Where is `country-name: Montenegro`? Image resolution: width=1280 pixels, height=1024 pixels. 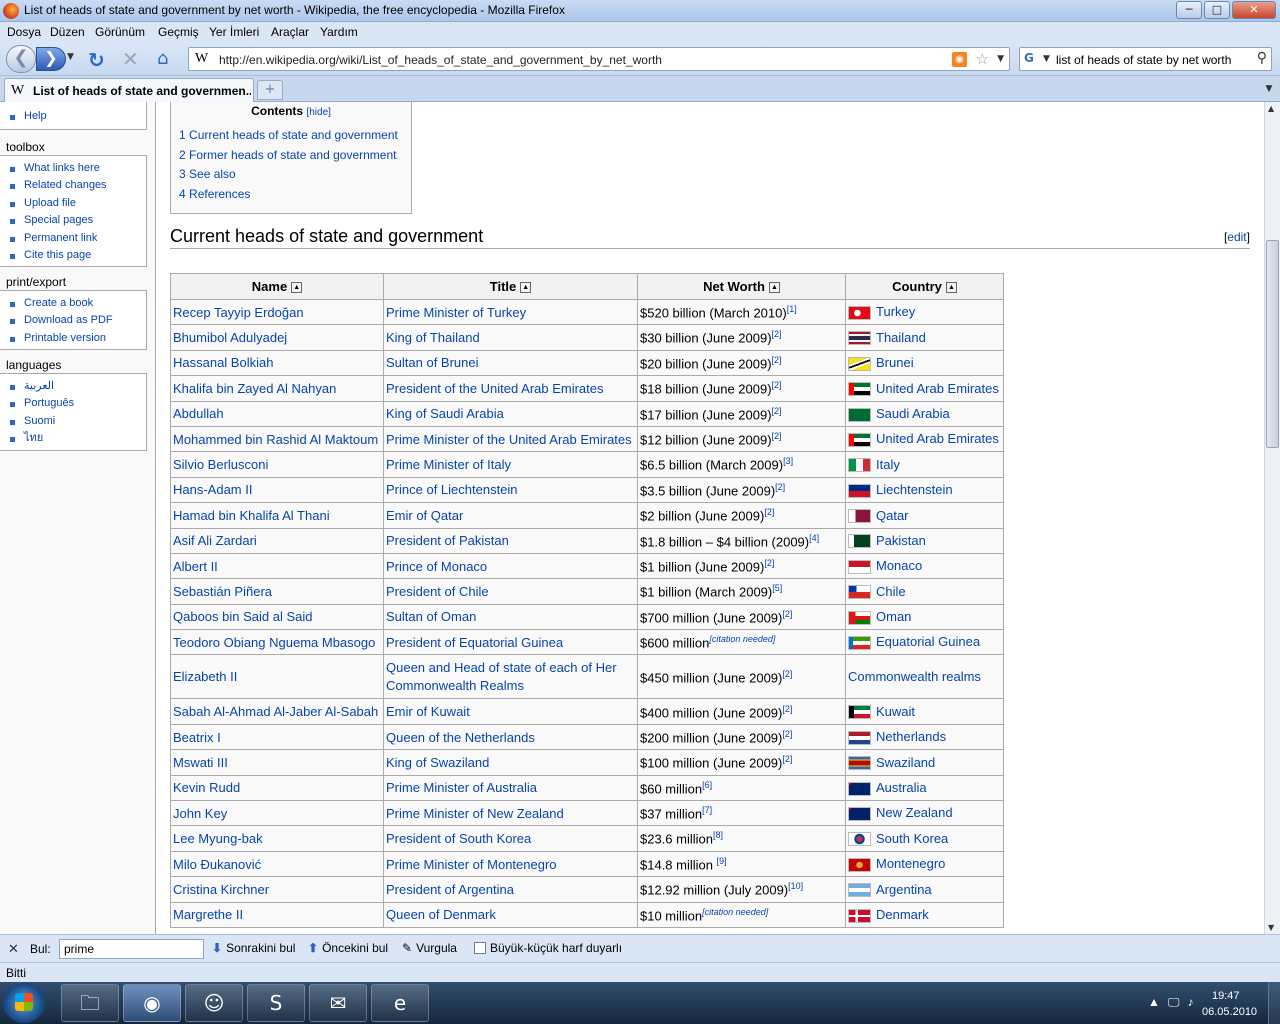 country-name: Montenegro is located at coordinates (910, 863).